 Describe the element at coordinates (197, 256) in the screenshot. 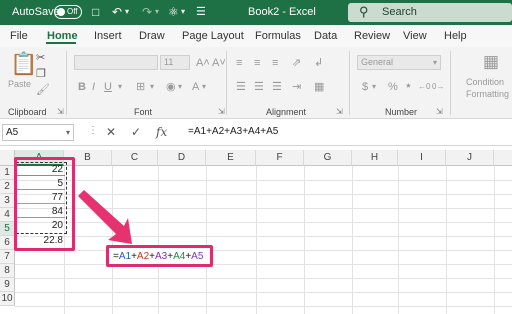

I see `formula-ref-a5: A5` at that location.